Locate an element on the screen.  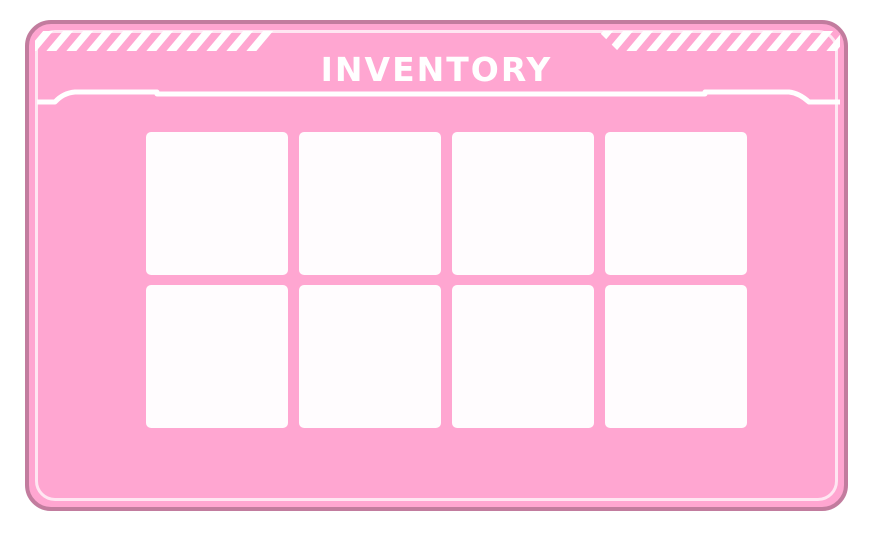
left-hazard-stripes is located at coordinates (159, 41).